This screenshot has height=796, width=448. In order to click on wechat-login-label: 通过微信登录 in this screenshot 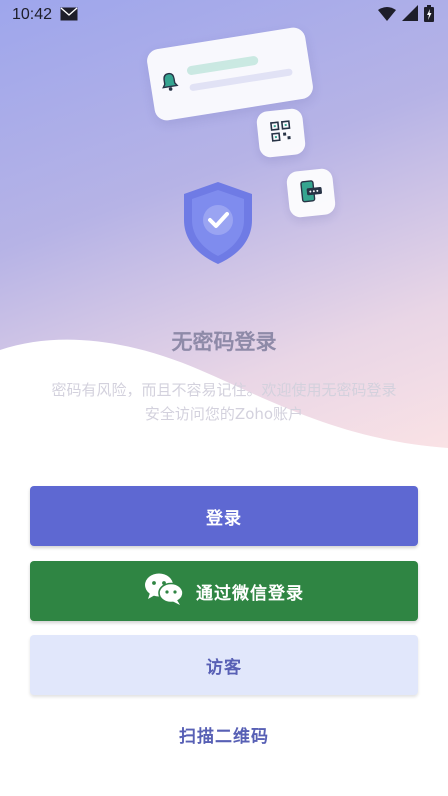, I will do `click(250, 593)`.